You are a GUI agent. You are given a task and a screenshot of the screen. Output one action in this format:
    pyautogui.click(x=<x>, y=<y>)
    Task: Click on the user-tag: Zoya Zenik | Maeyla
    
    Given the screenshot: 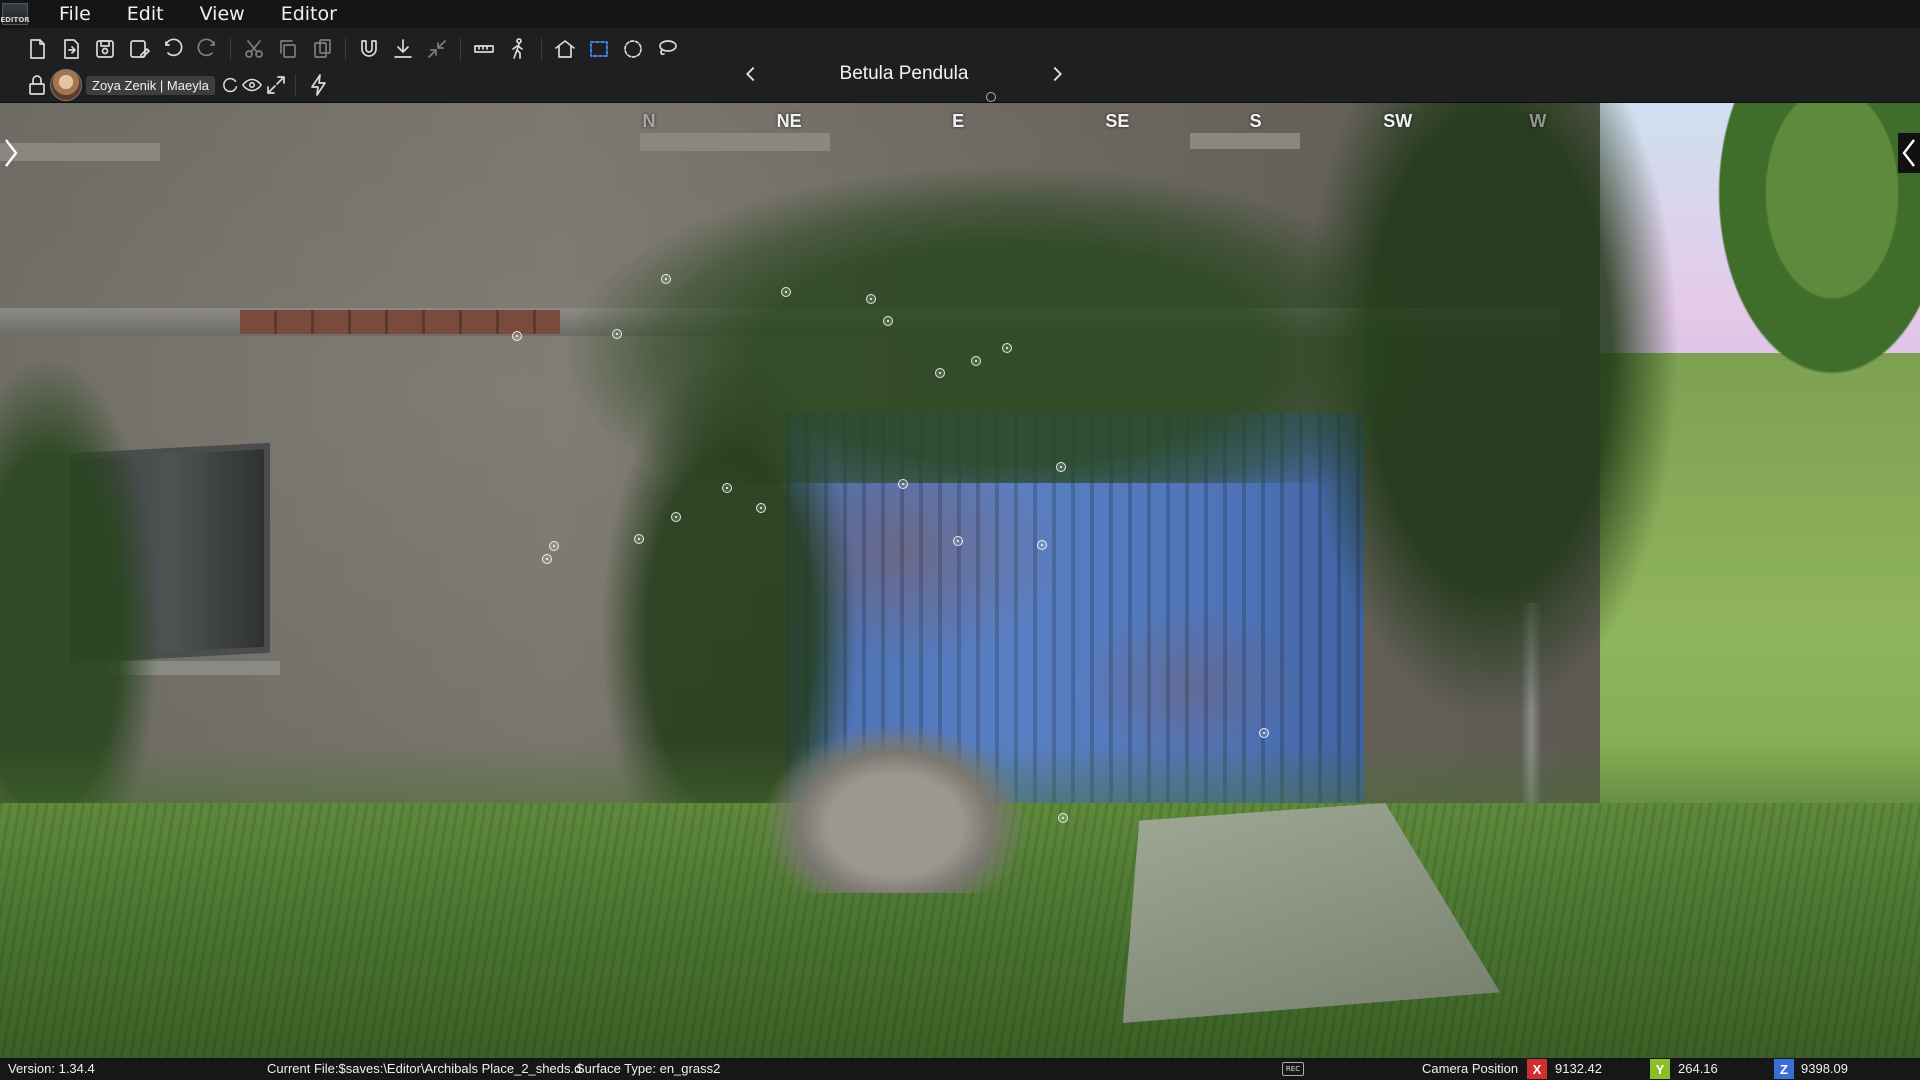 What is the action you would take?
    pyautogui.click(x=150, y=85)
    